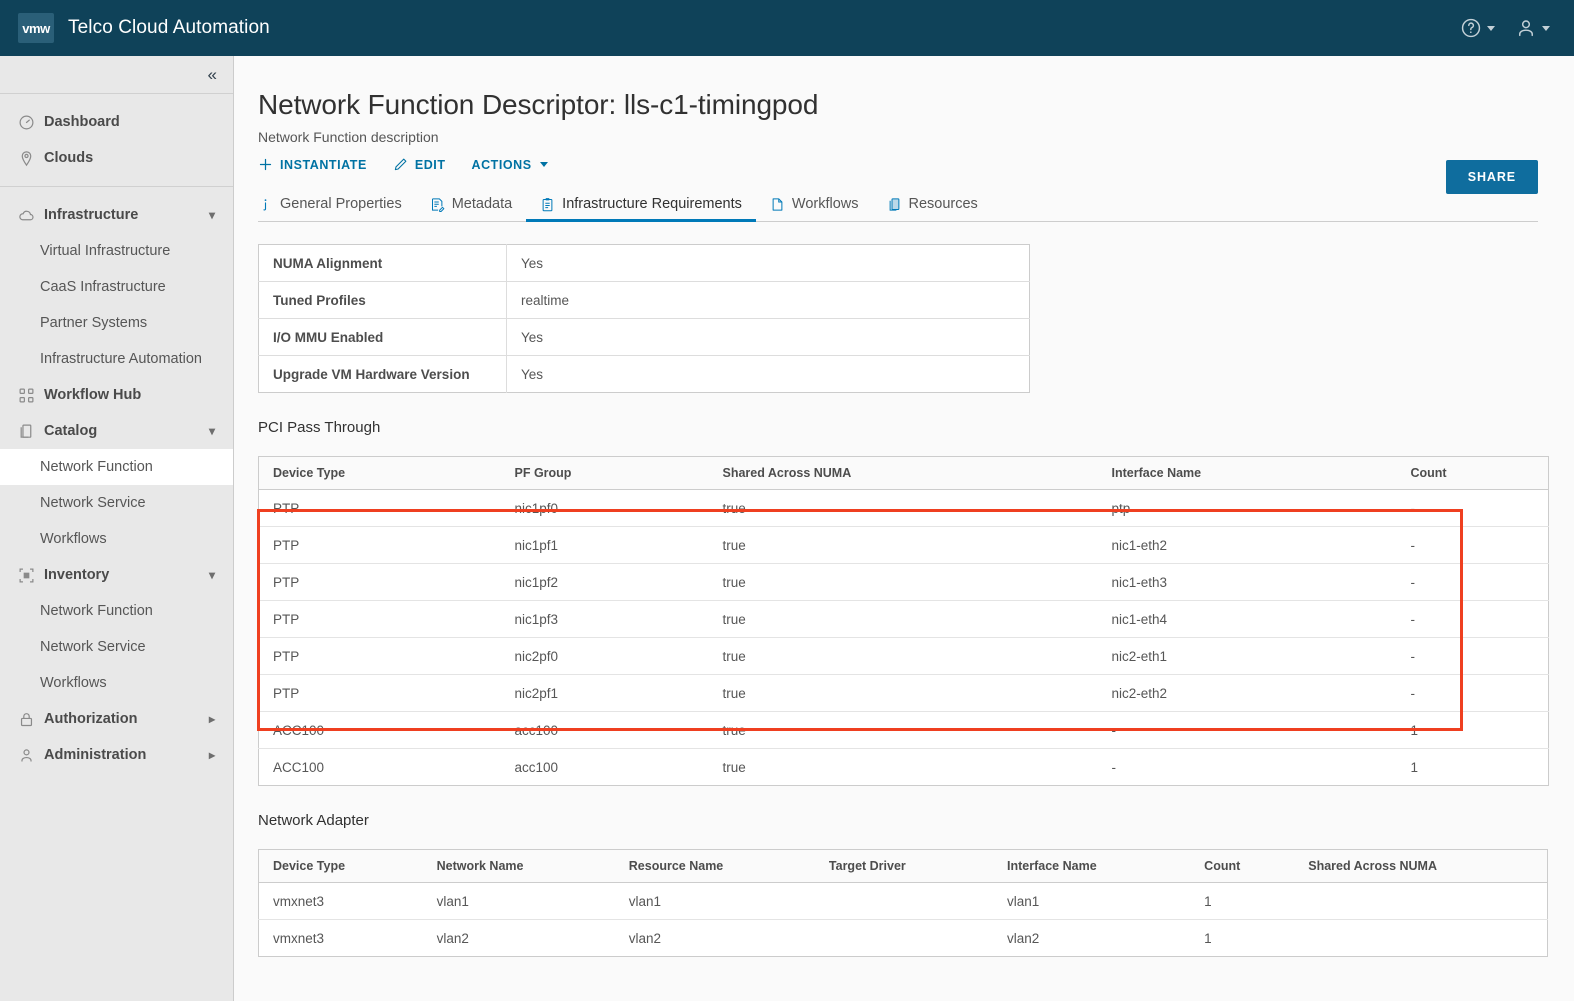 Image resolution: width=1574 pixels, height=1001 pixels. What do you see at coordinates (382, 300) in the screenshot?
I see `property-key: Tuned Profiles` at bounding box center [382, 300].